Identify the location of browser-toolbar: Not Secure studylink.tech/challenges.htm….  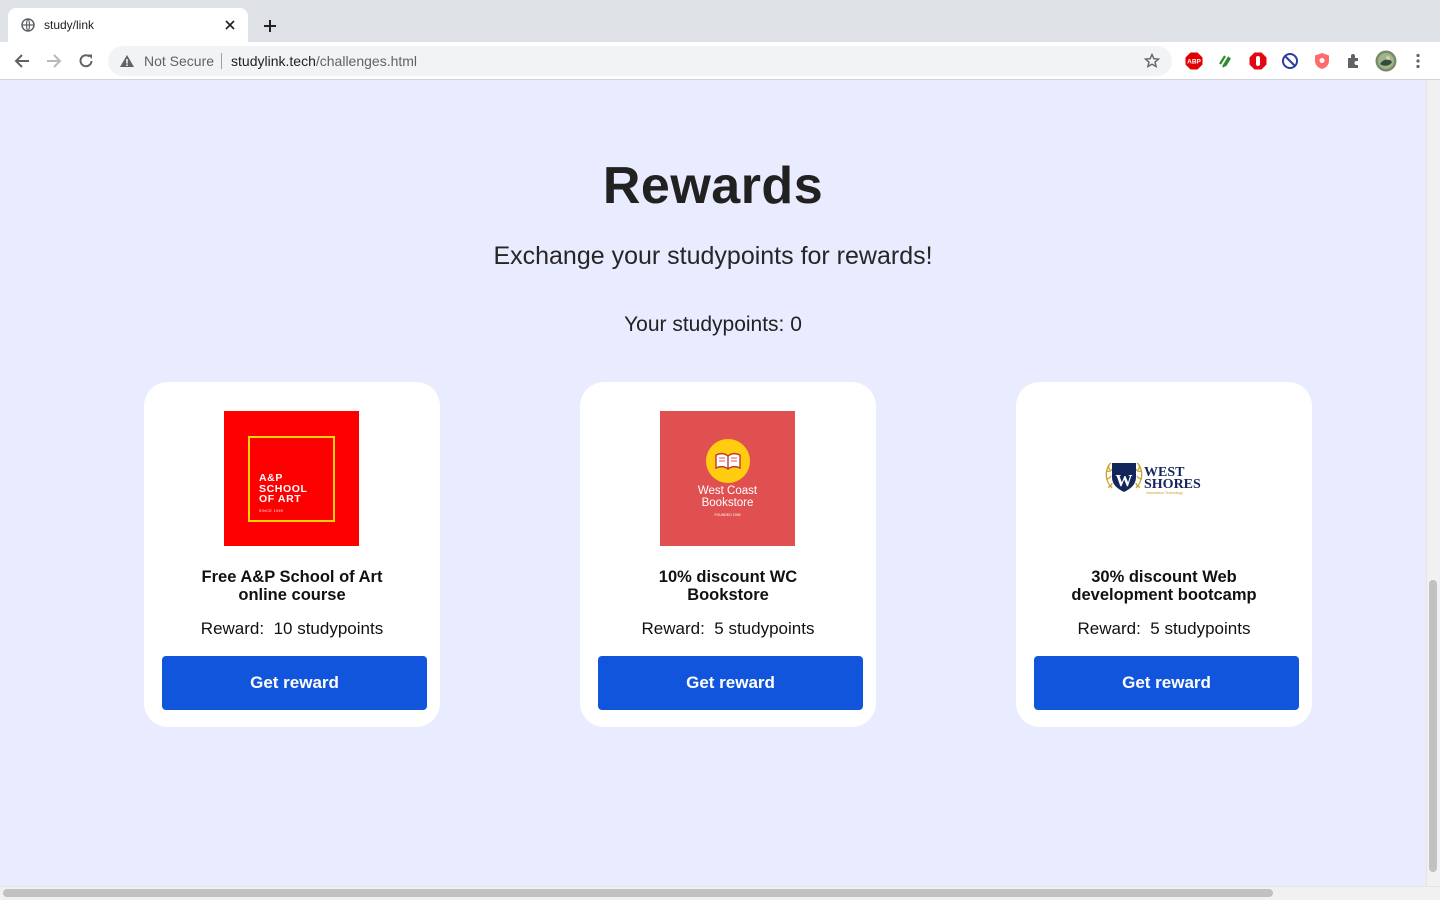
(720, 61).